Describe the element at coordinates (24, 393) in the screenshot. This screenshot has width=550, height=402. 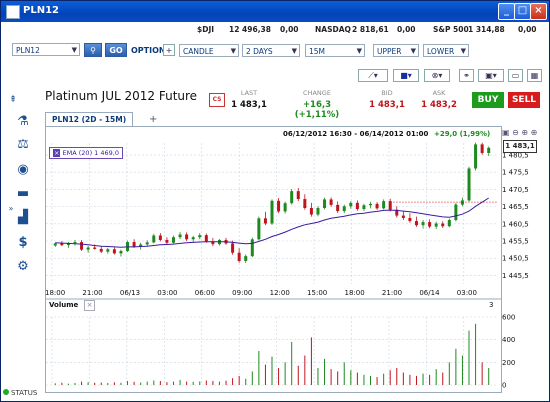
I see `status-label: STATUS` at that location.